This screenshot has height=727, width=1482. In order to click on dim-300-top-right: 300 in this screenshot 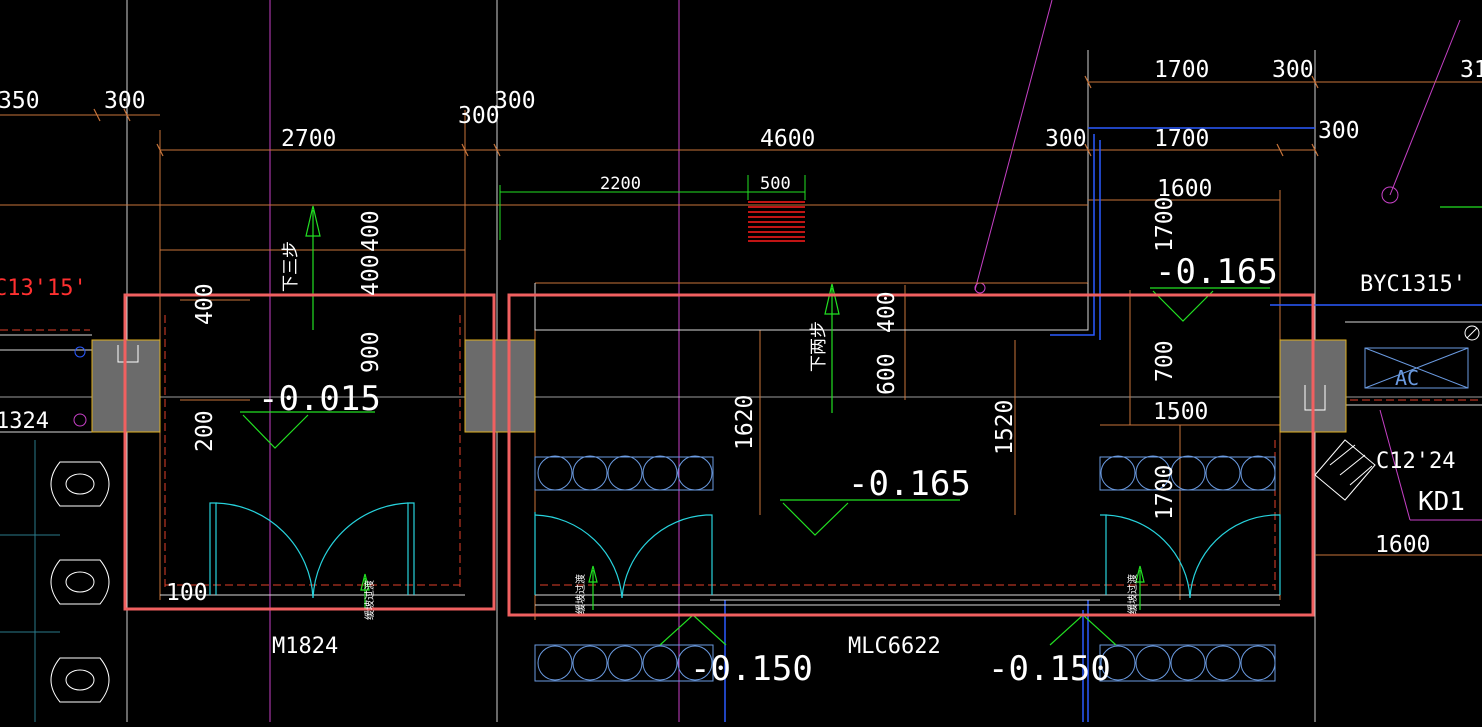, I will do `click(1293, 70)`.